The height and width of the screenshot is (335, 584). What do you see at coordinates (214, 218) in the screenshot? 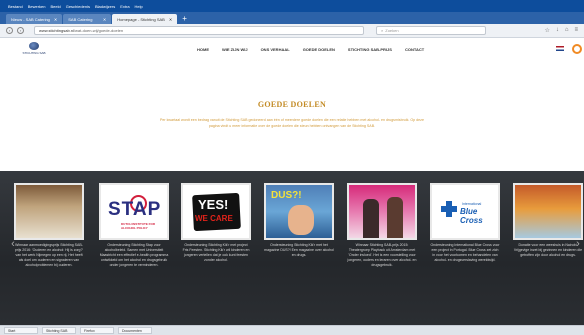
I see `logo-text-we-care: WE CARE` at bounding box center [214, 218].